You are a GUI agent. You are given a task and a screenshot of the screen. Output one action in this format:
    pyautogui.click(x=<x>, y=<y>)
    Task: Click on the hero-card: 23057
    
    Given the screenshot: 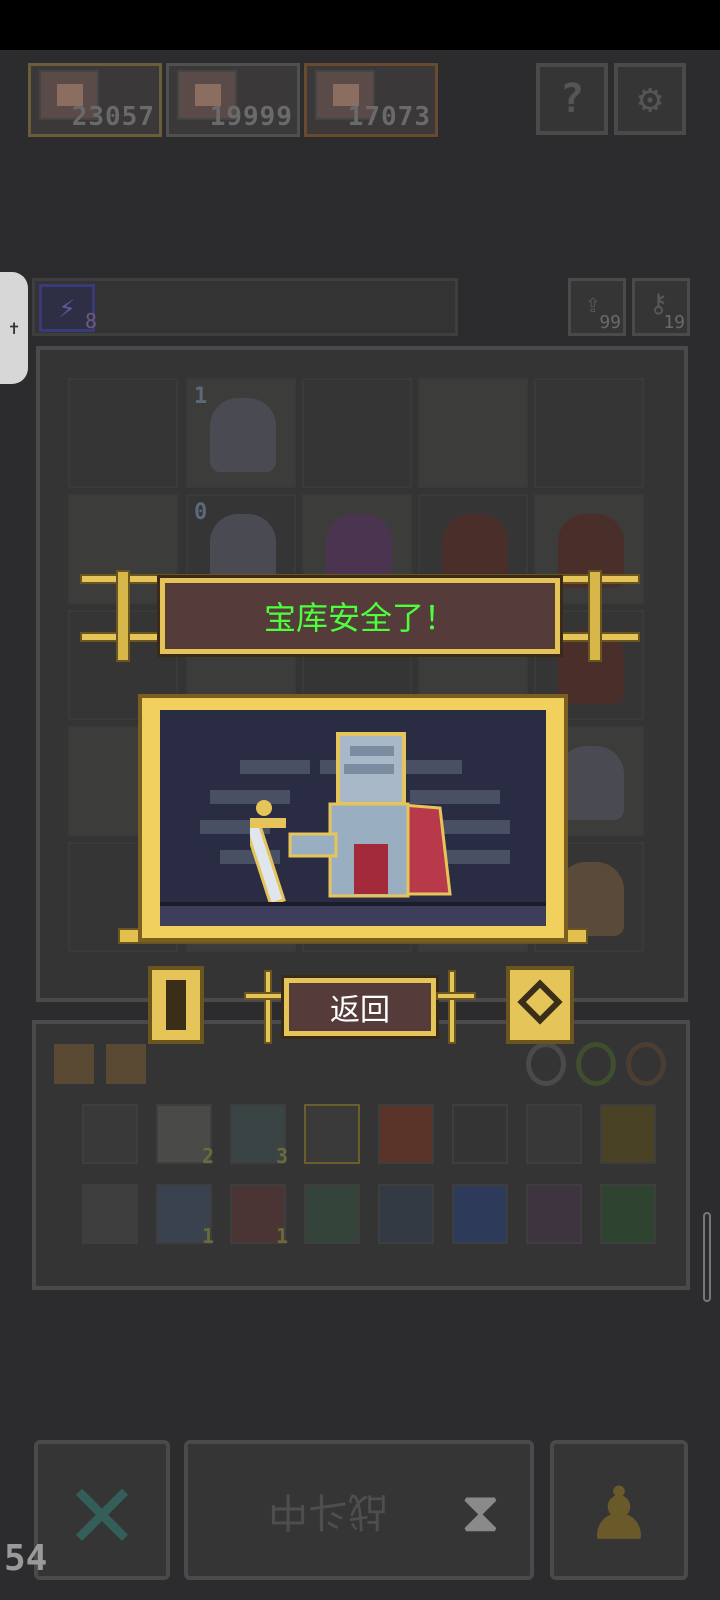 What is the action you would take?
    pyautogui.click(x=95, y=100)
    